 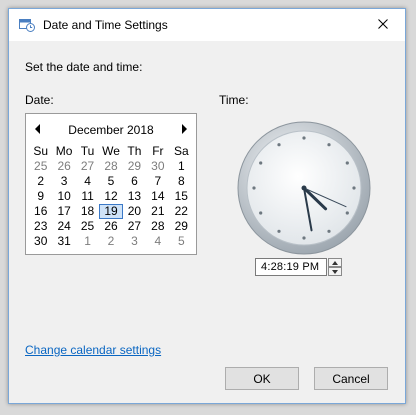 What do you see at coordinates (40, 226) in the screenshot?
I see `calendar-day: 23` at bounding box center [40, 226].